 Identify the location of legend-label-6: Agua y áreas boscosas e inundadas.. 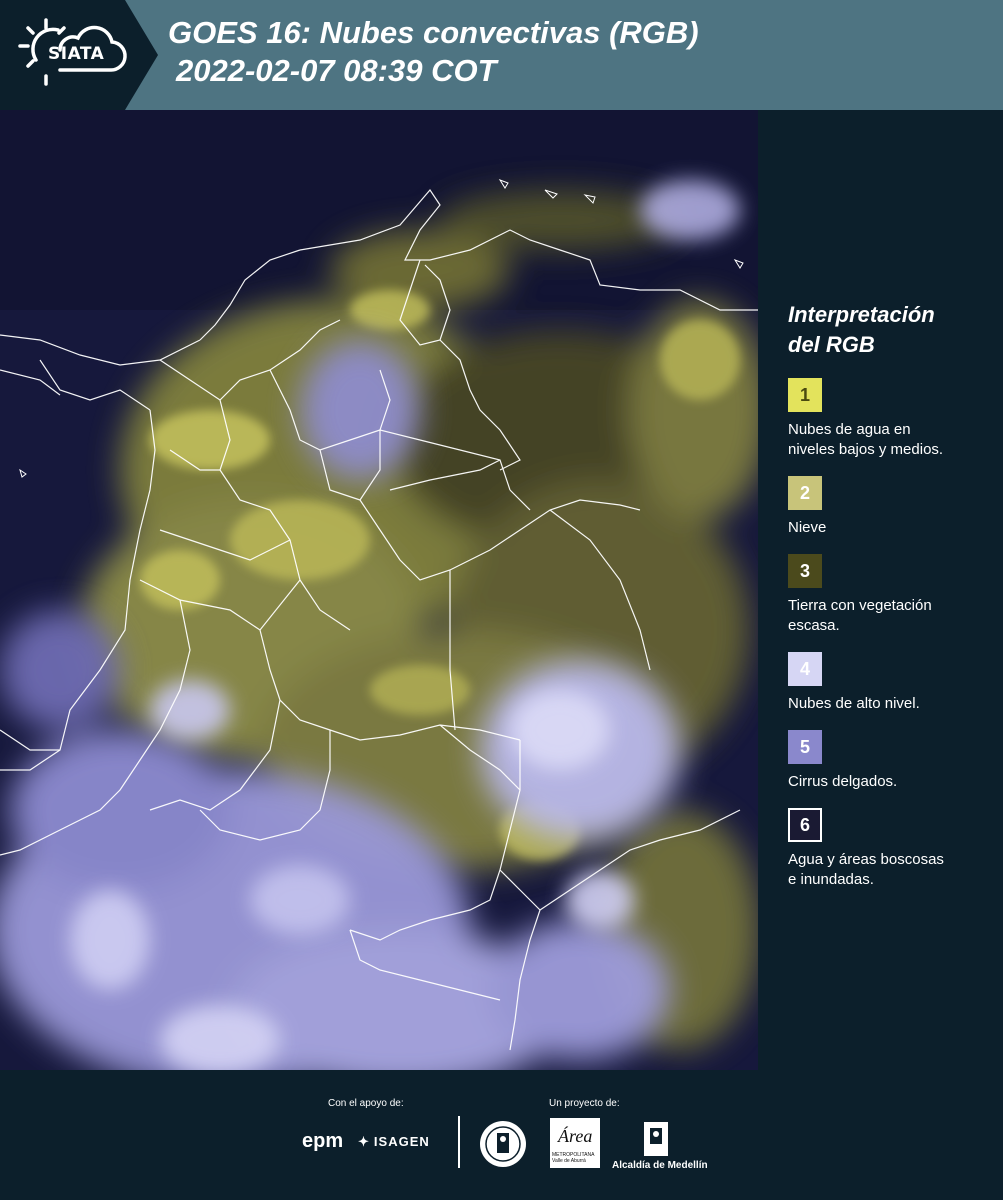
(888, 870).